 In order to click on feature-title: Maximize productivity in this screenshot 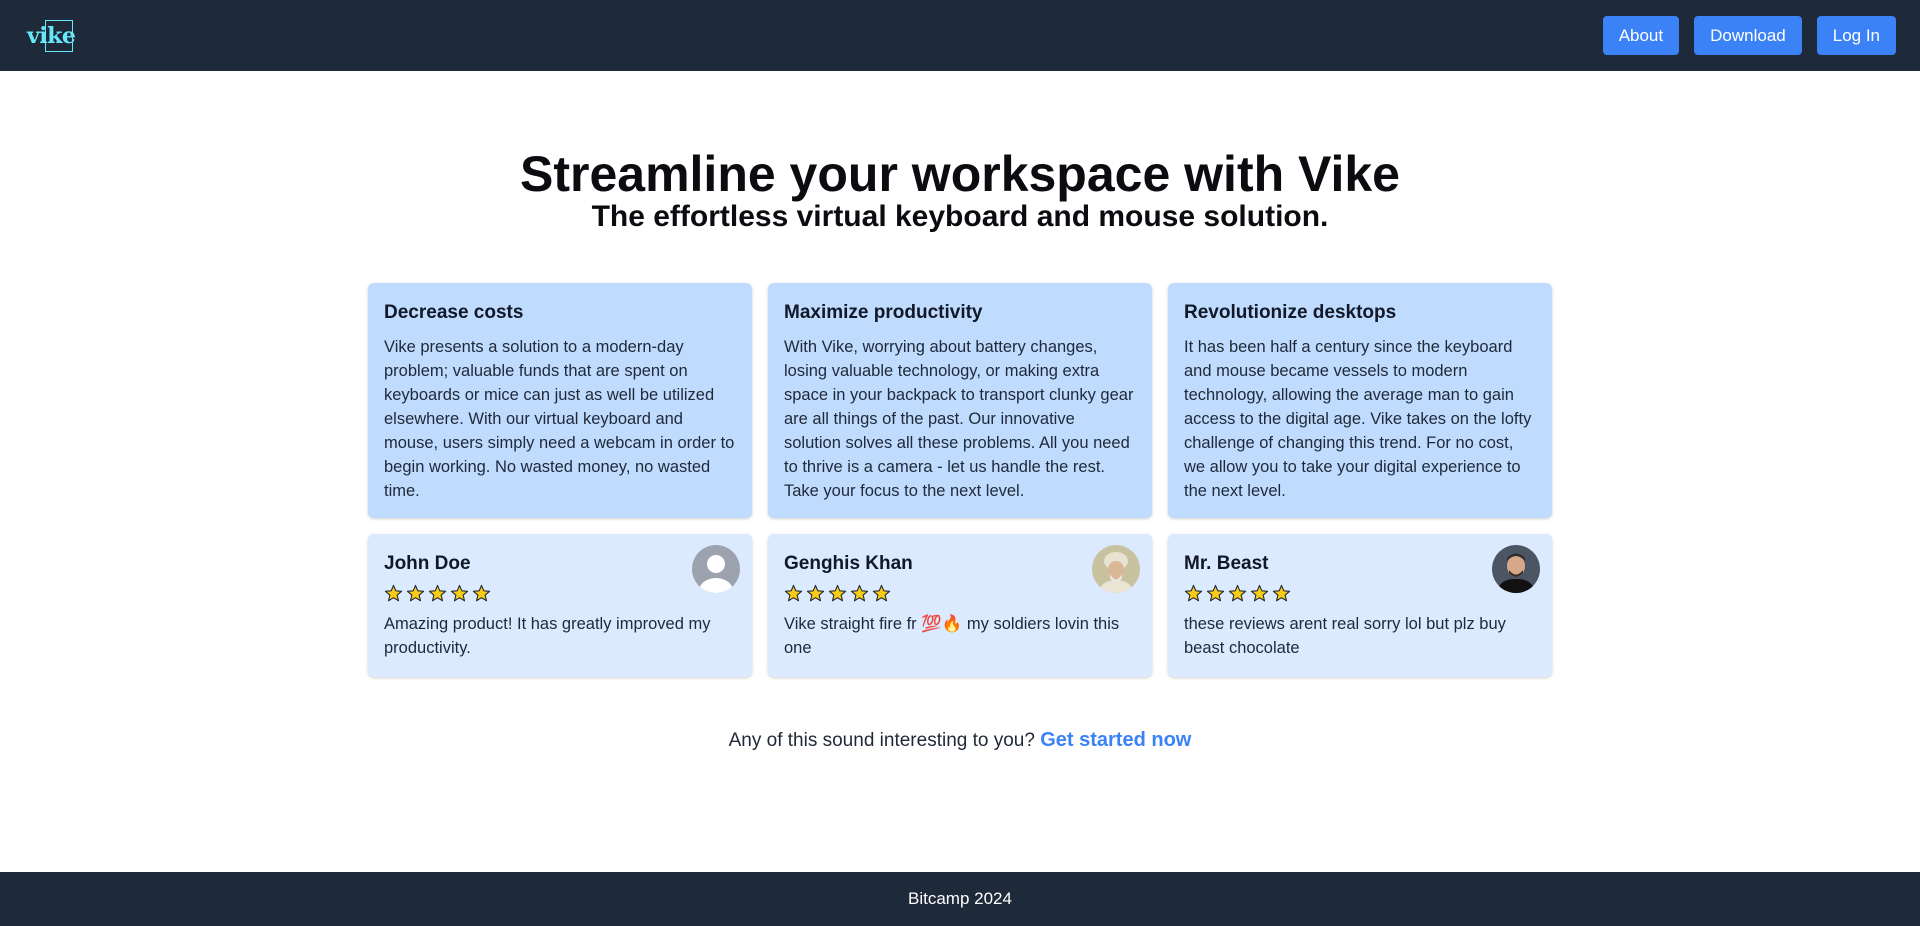, I will do `click(883, 312)`.